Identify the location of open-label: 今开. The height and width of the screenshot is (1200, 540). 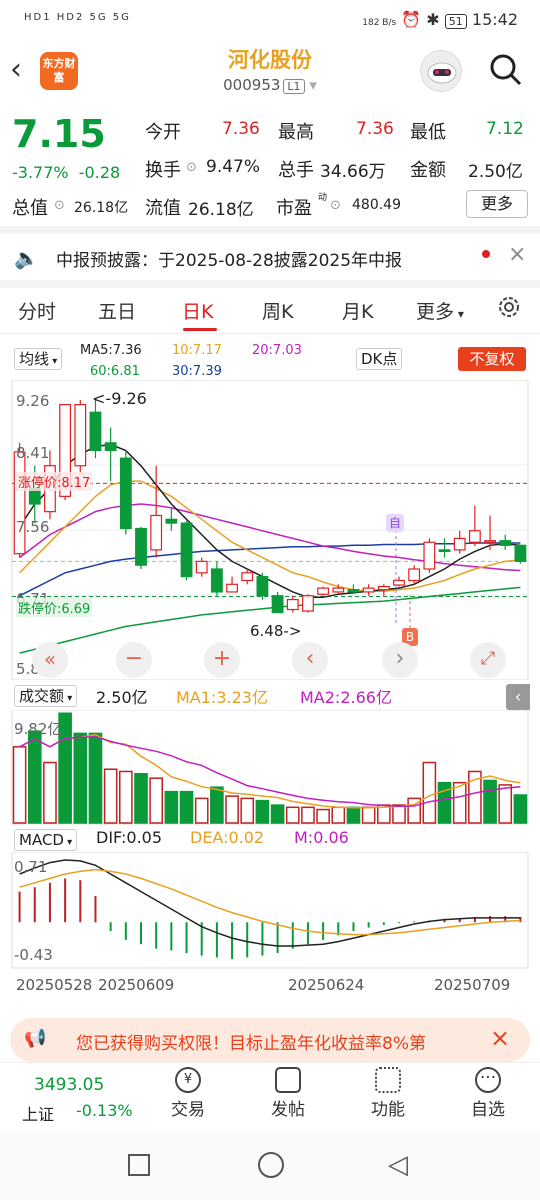
(163, 132).